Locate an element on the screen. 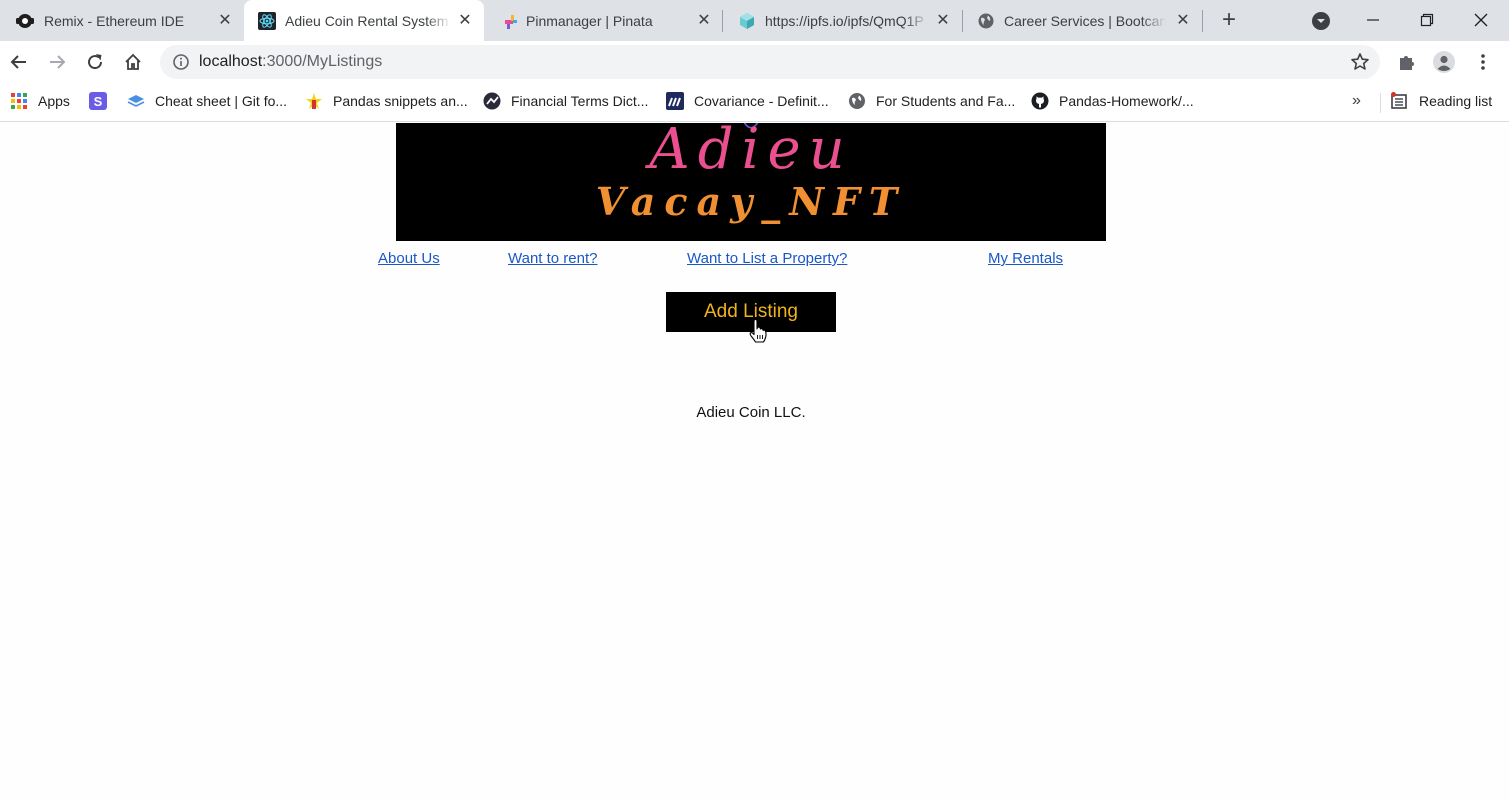  close-window-button is located at coordinates (1481, 20).